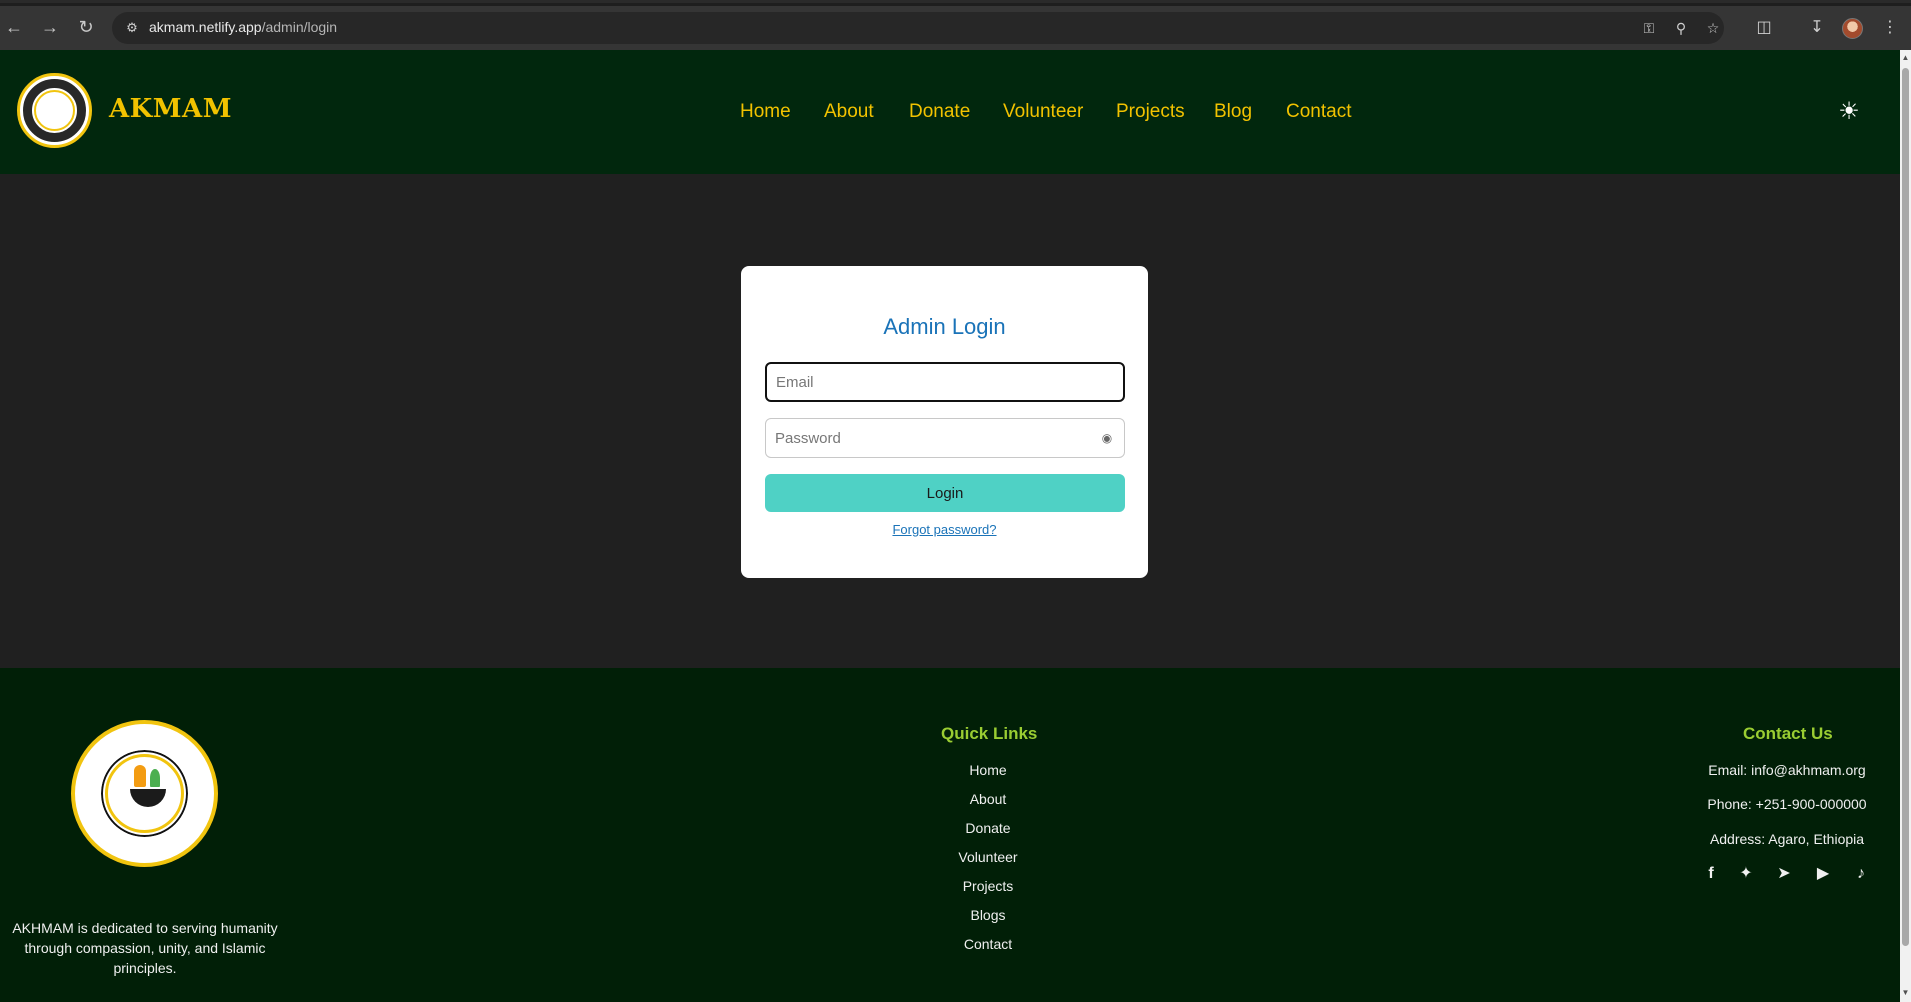 This screenshot has height=1002, width=1911. Describe the element at coordinates (1746, 874) in the screenshot. I see `twitter-icon: ✦` at that location.